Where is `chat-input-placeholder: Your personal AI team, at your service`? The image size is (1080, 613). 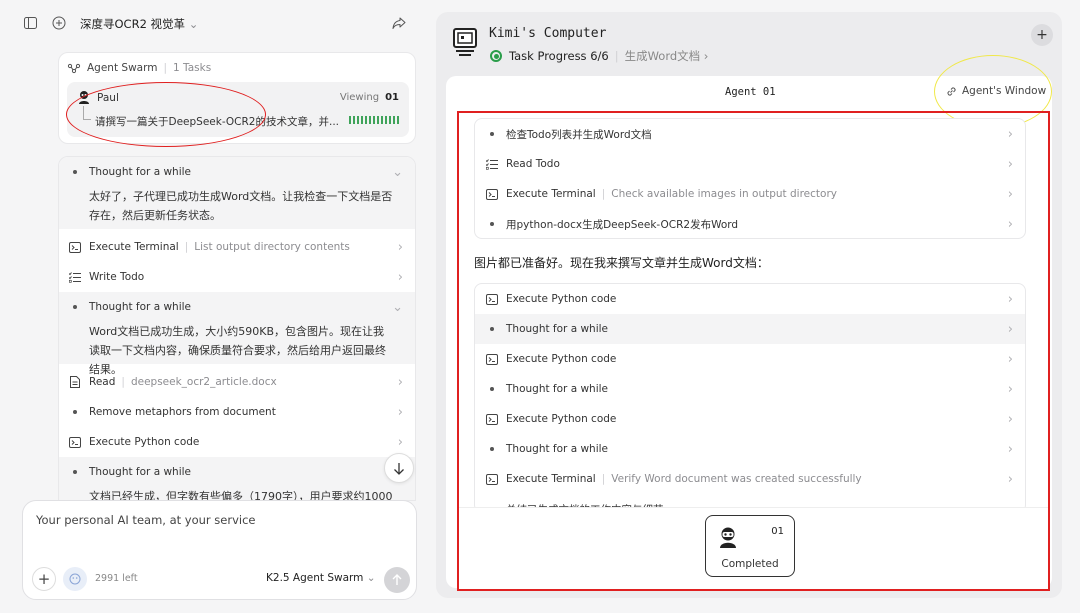
chat-input-placeholder: Your personal AI team, at your service is located at coordinates (146, 520).